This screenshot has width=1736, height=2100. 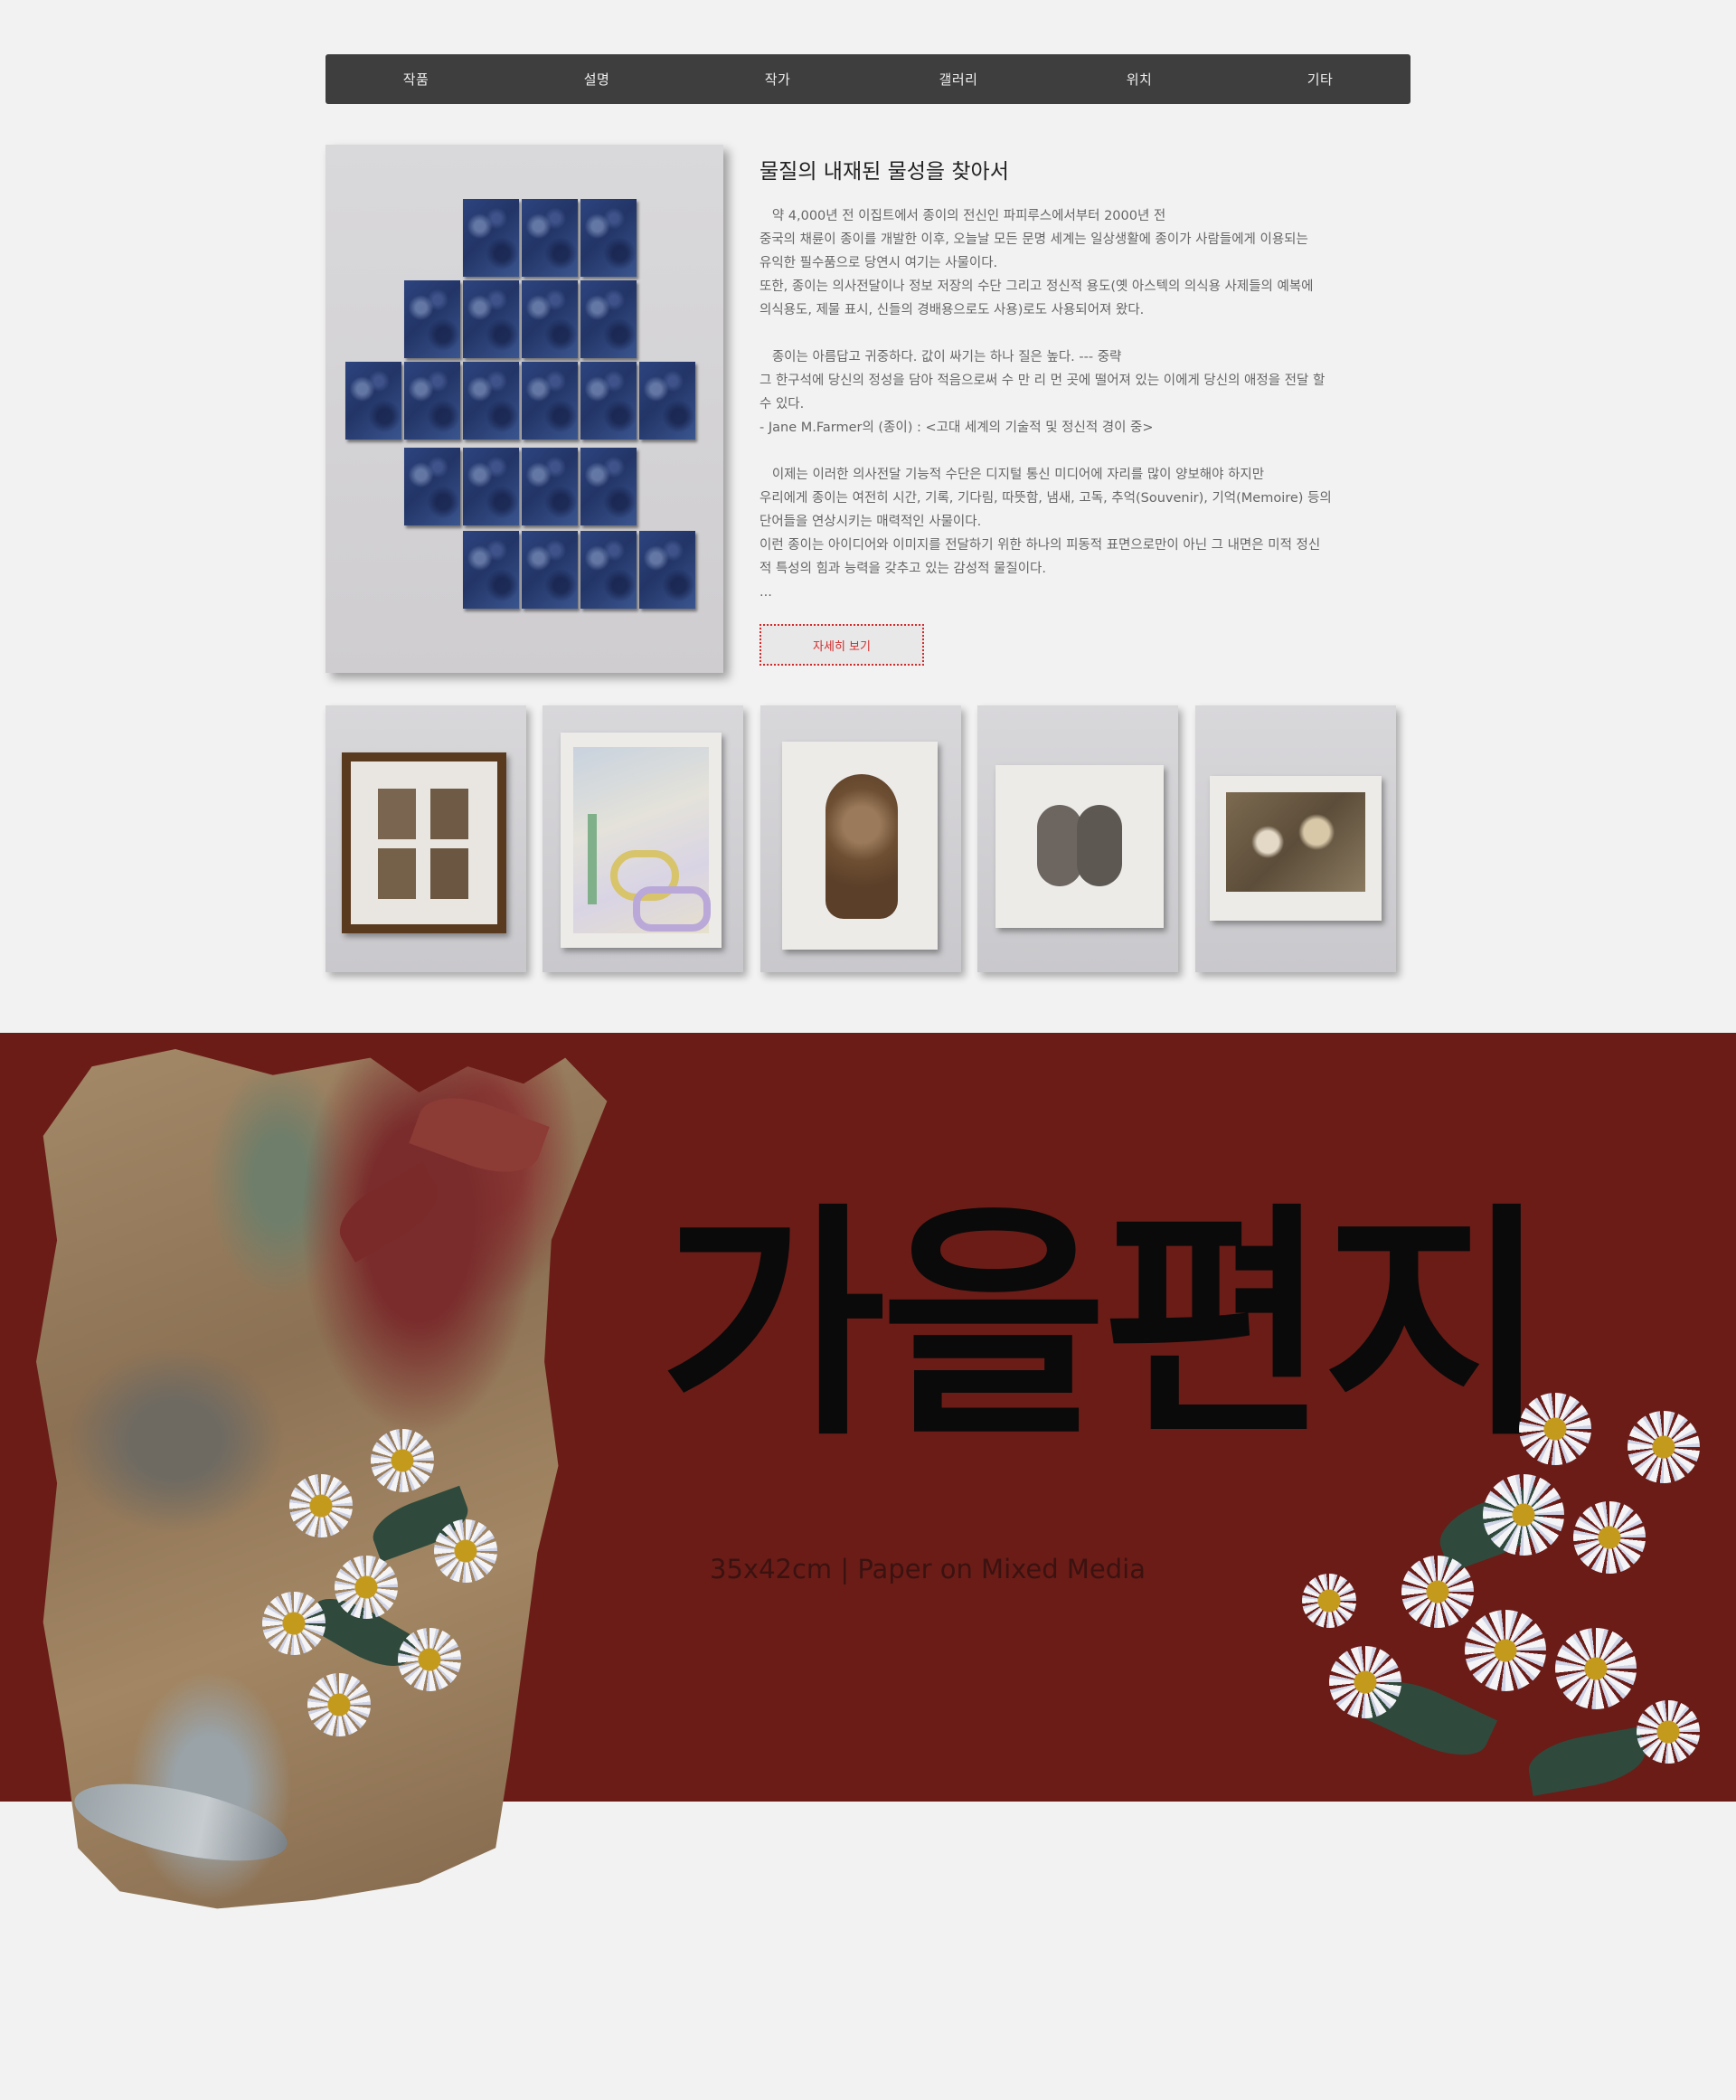 I want to click on nav-item-works: 작품, so click(x=416, y=79).